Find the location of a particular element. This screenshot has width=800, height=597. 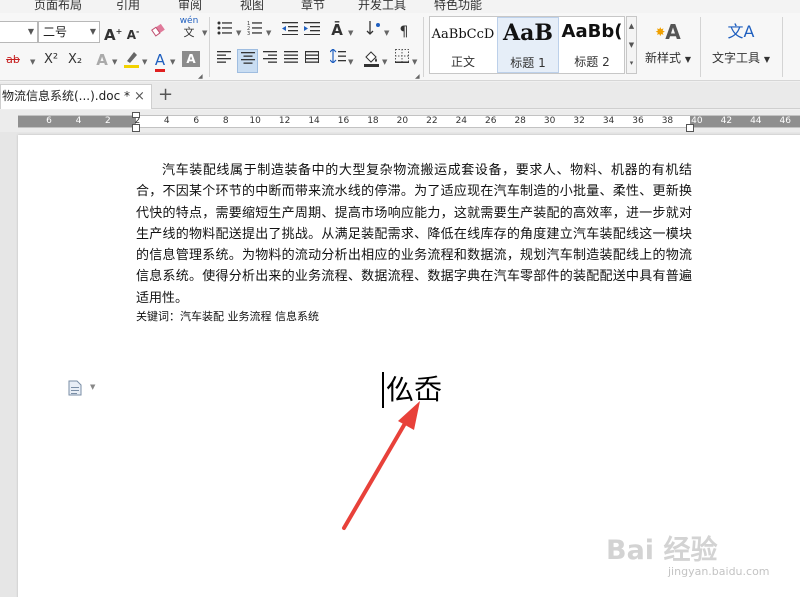

annotation-arrow is located at coordinates (381, 465).